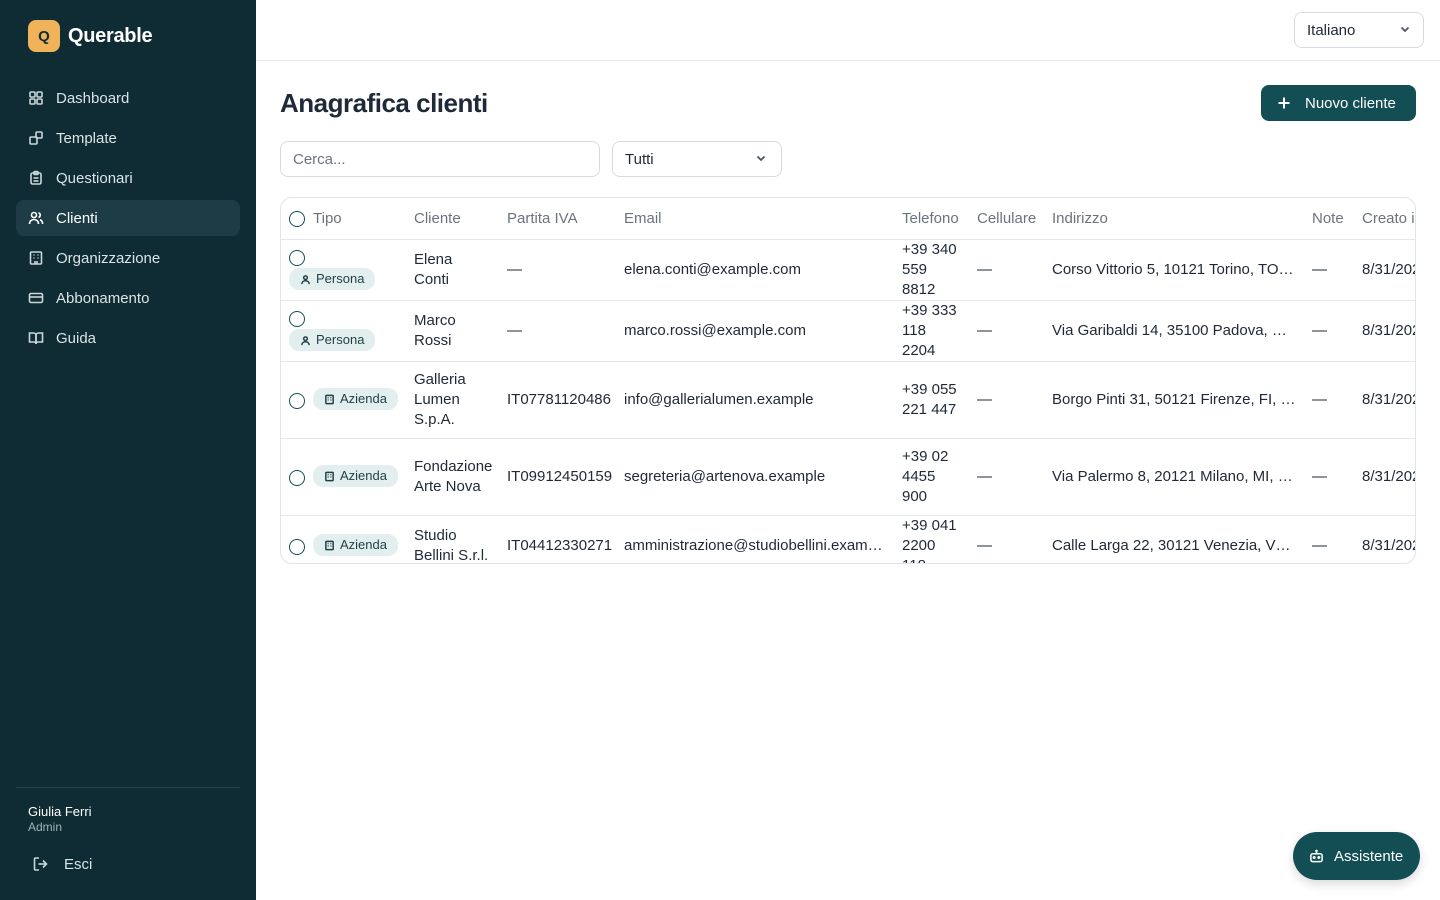 This screenshot has width=1440, height=900. What do you see at coordinates (452, 219) in the screenshot?
I see `column-header-cliente: Cliente` at bounding box center [452, 219].